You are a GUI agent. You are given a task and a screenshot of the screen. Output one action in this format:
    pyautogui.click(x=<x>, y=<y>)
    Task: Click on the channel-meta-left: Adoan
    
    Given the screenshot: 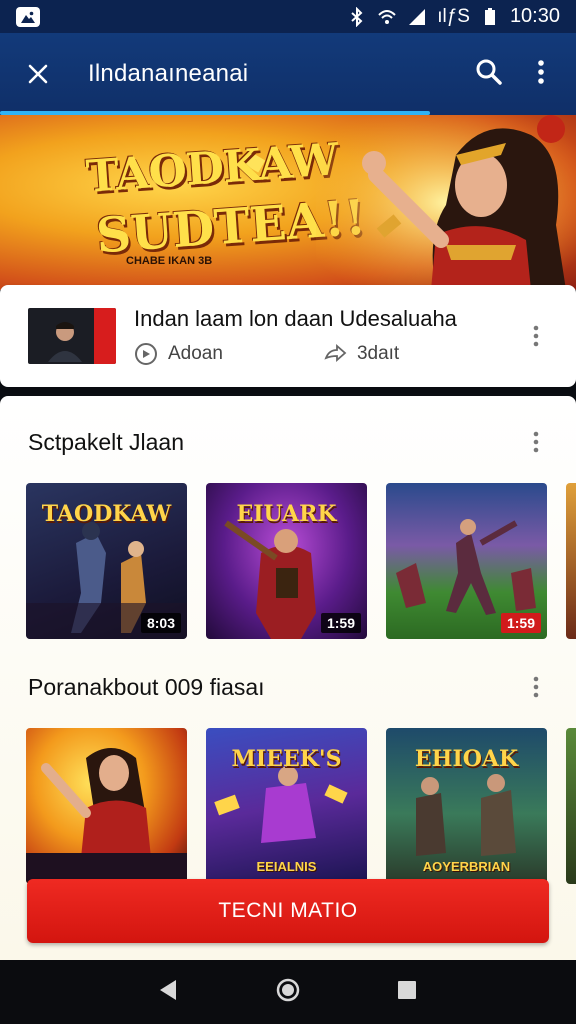 What is the action you would take?
    pyautogui.click(x=195, y=353)
    